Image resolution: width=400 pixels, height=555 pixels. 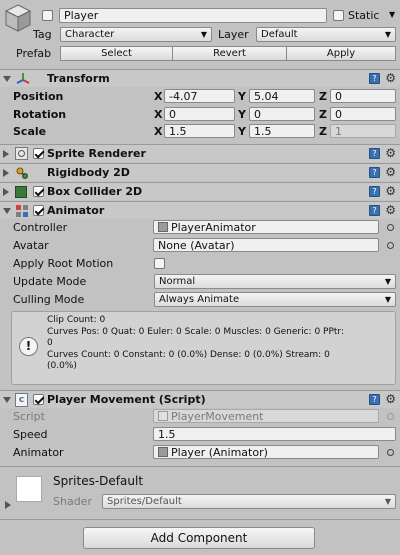 I want to click on scale-z-field: 1, so click(x=363, y=131).